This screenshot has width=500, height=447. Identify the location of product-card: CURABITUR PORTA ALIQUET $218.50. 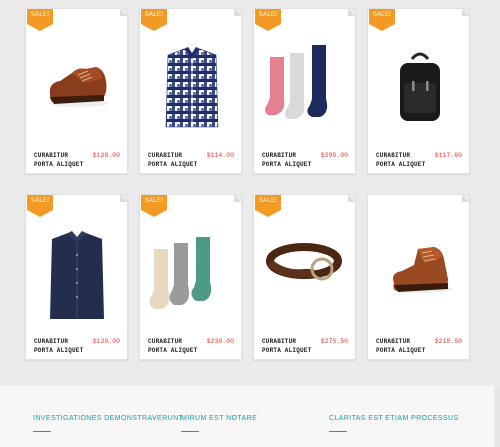
(418, 277).